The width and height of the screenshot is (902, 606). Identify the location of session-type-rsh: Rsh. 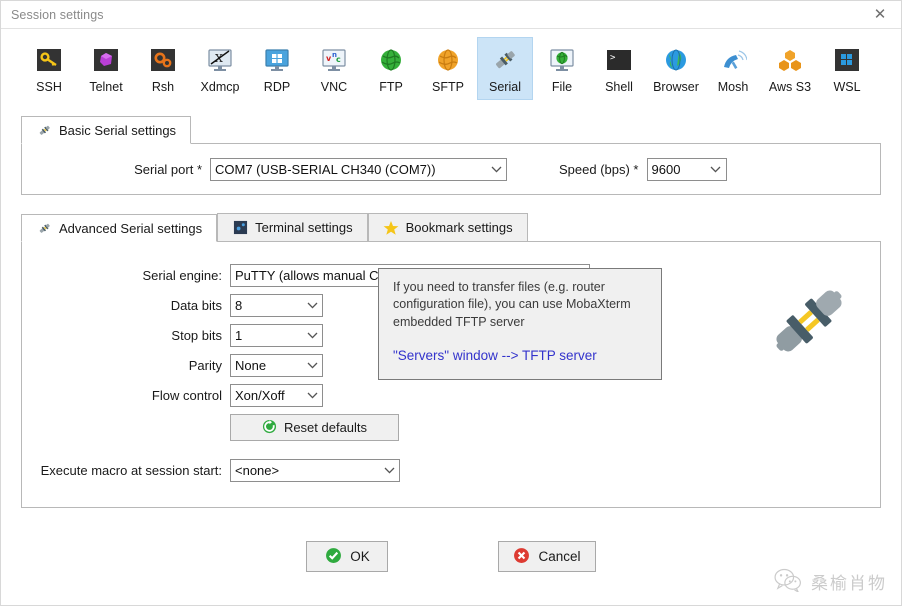
(163, 68).